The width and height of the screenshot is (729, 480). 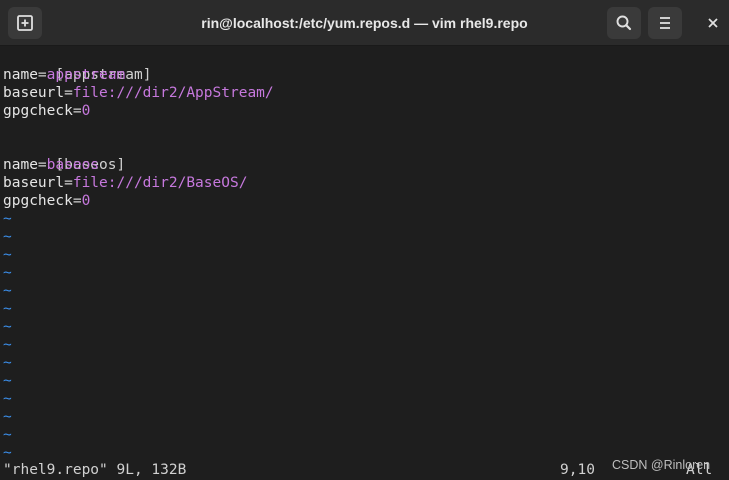 I want to click on search-button, so click(x=624, y=23).